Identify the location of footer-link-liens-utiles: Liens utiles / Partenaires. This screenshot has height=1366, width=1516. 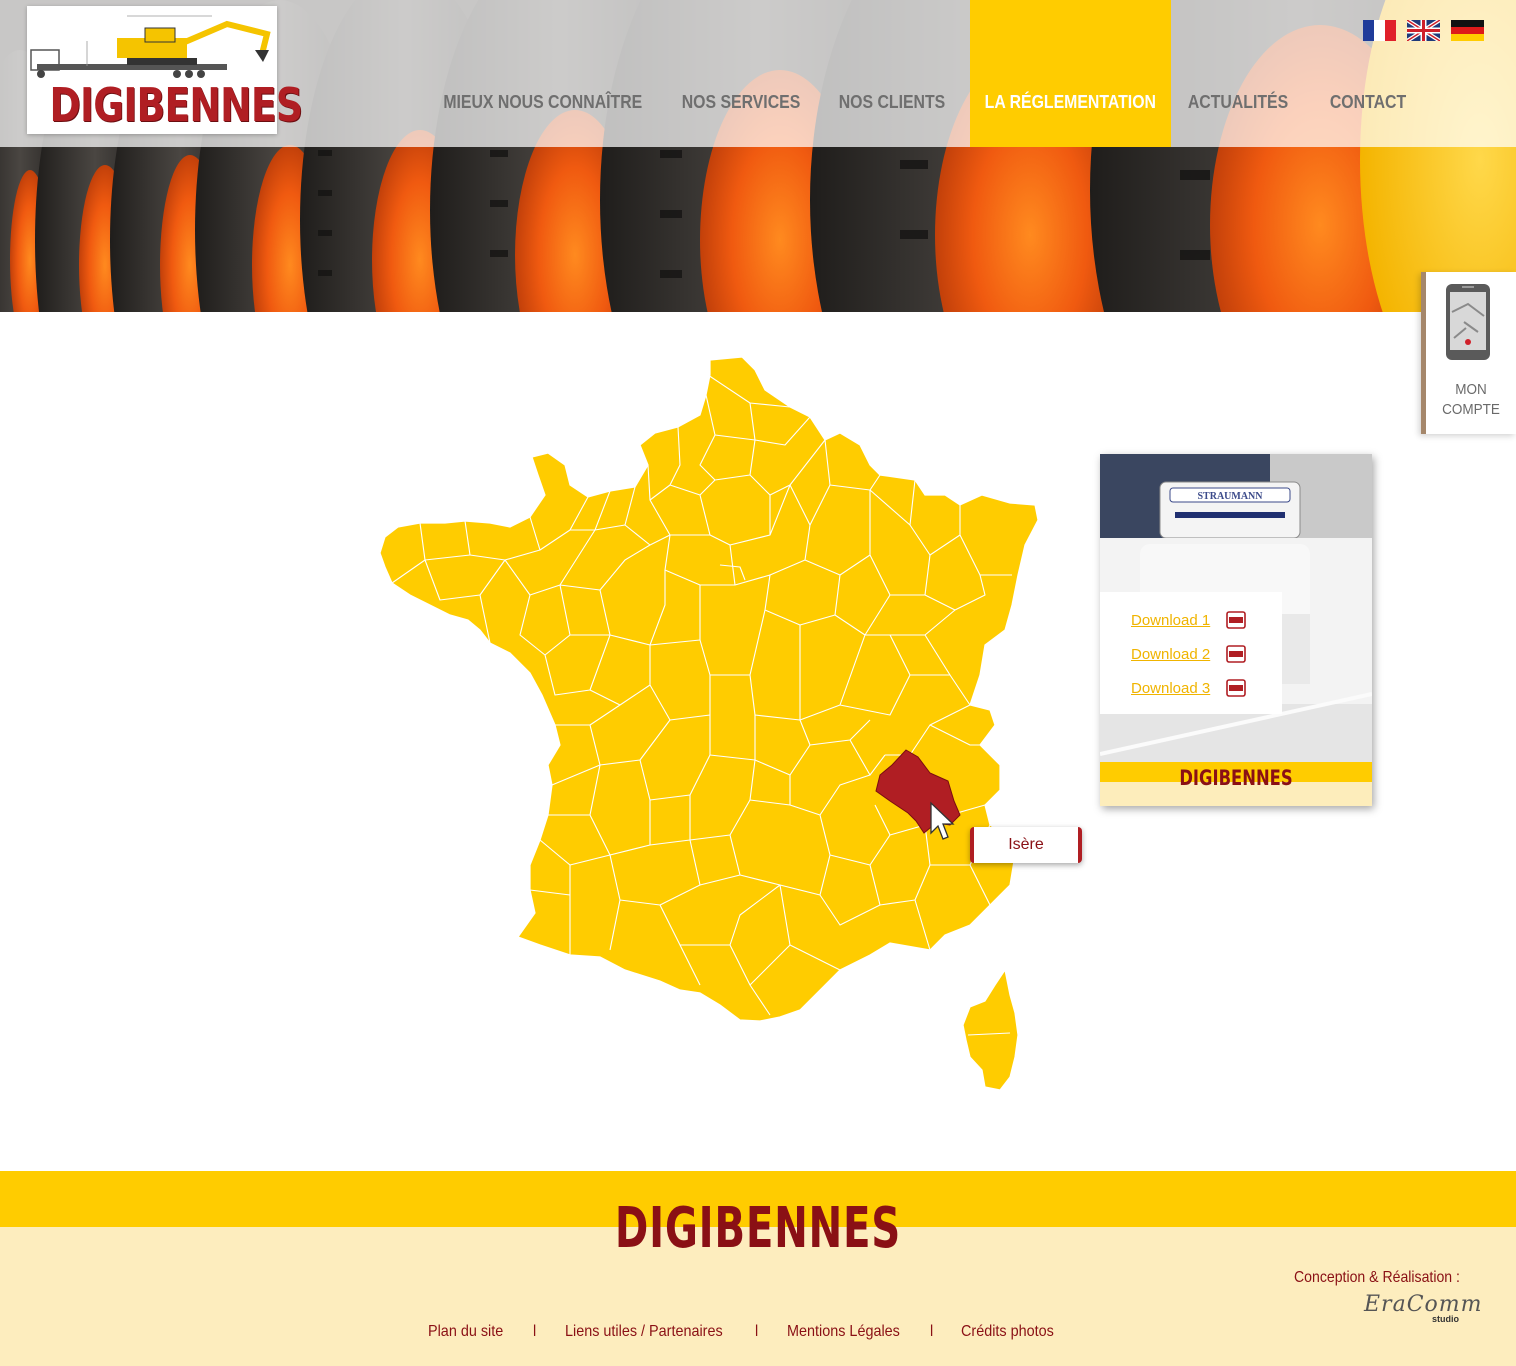
(644, 1332).